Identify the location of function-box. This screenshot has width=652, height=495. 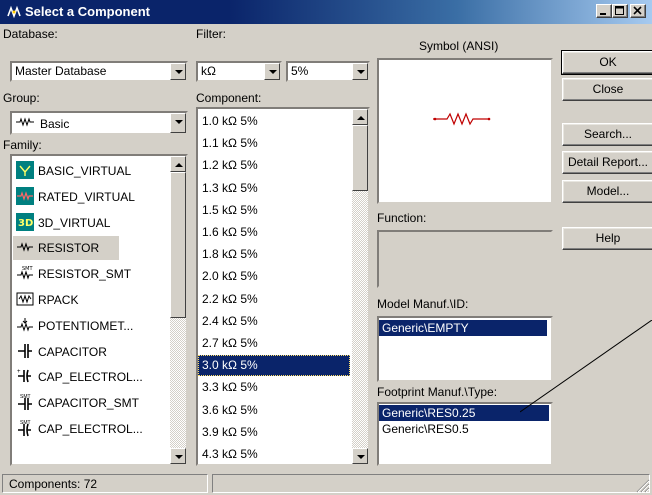
(465, 259).